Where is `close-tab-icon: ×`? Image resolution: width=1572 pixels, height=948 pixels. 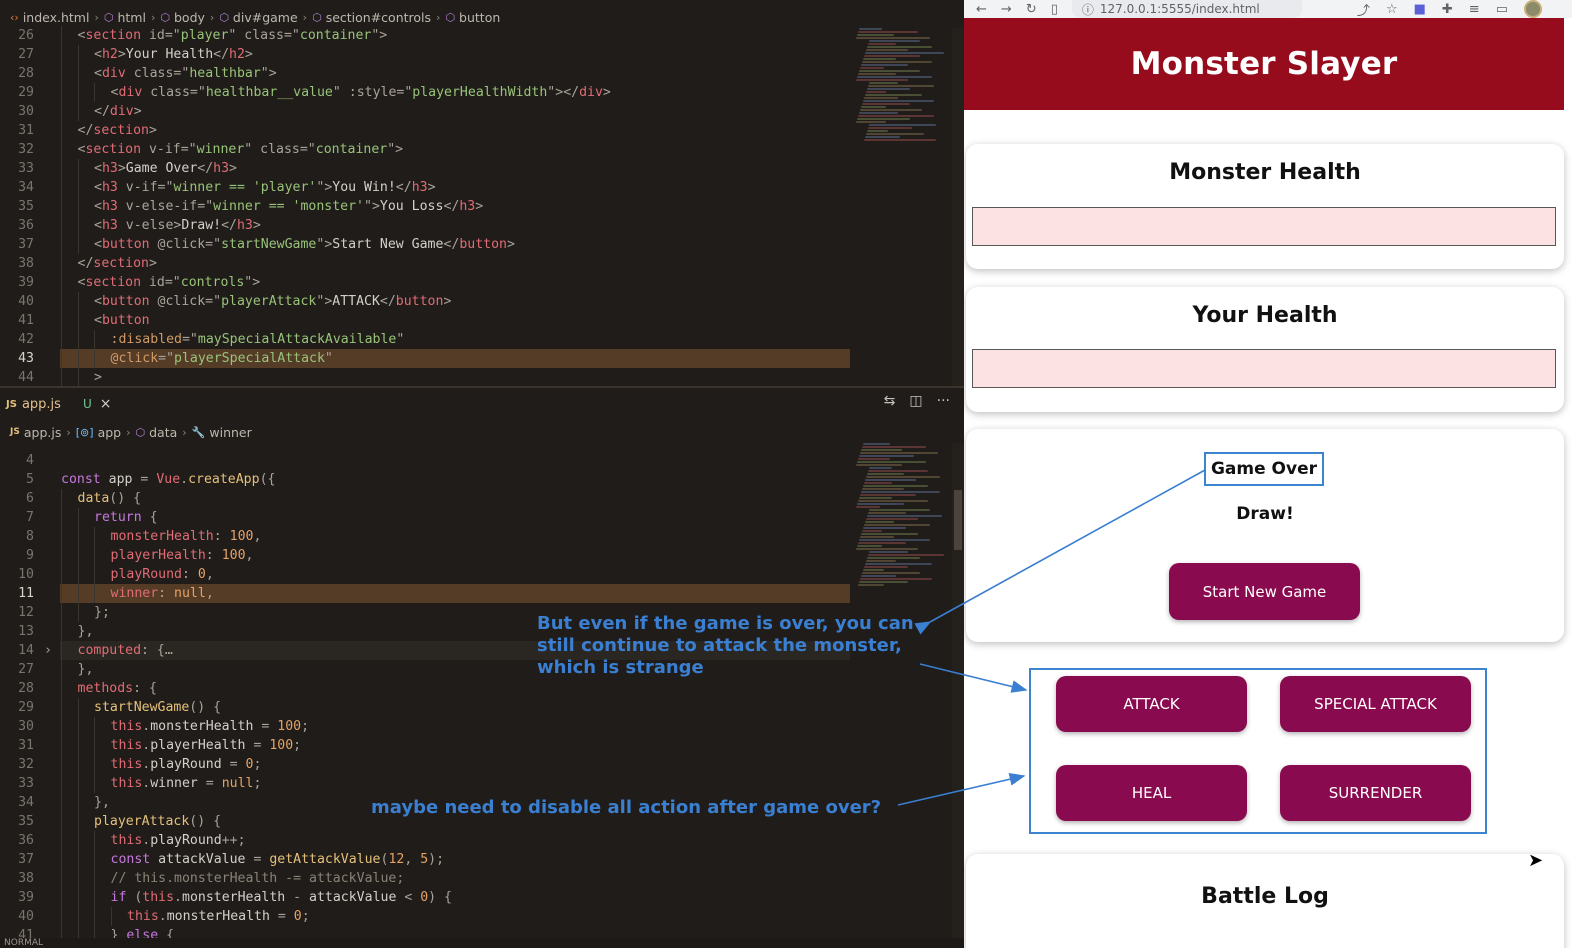 close-tab-icon: × is located at coordinates (106, 404).